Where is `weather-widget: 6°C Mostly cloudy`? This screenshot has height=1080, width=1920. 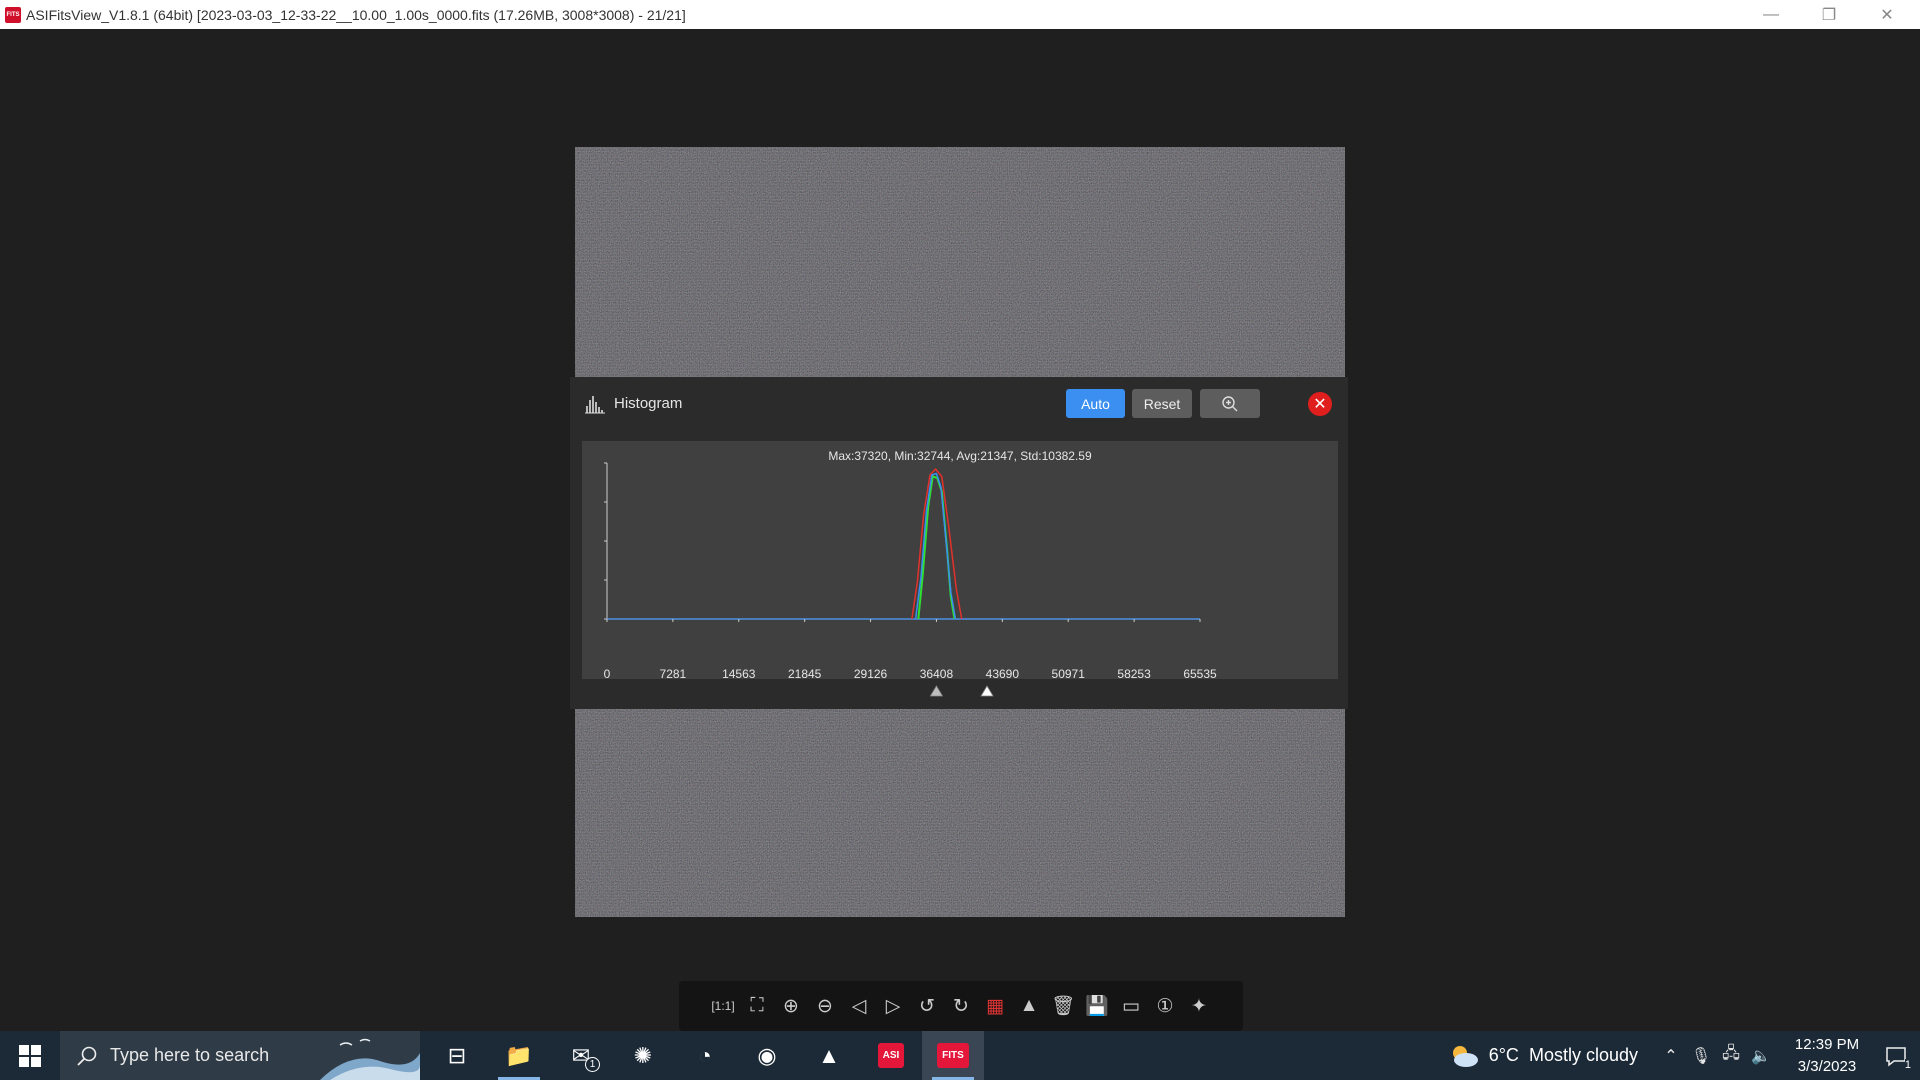
weather-widget: 6°C Mostly cloudy is located at coordinates (1563, 1055).